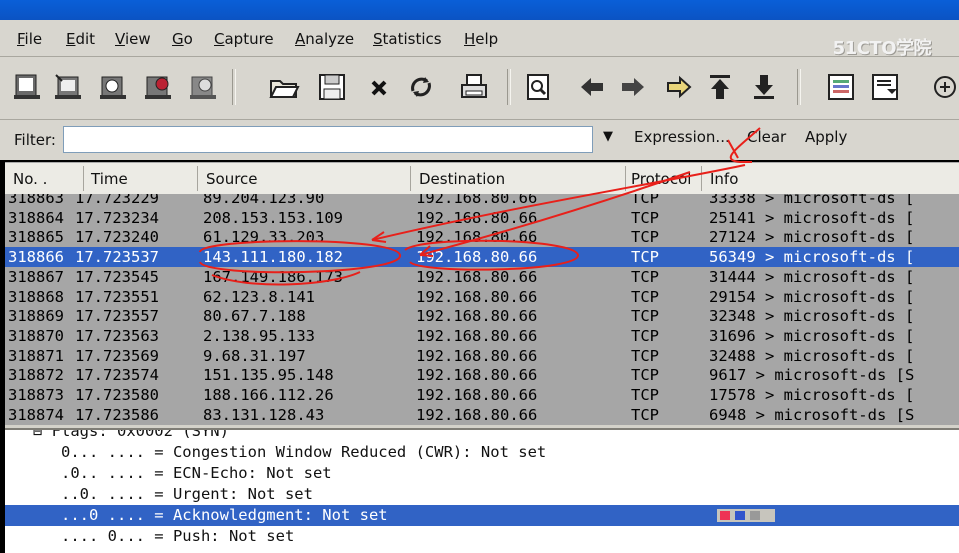 The image size is (959, 553). I want to click on clear-button: Clear, so click(766, 137).